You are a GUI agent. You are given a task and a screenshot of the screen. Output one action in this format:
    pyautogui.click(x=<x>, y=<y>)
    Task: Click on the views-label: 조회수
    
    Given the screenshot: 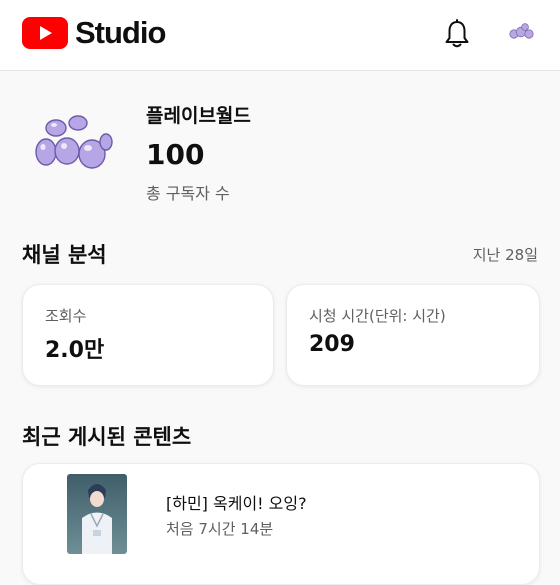 What is the action you would take?
    pyautogui.click(x=66, y=316)
    